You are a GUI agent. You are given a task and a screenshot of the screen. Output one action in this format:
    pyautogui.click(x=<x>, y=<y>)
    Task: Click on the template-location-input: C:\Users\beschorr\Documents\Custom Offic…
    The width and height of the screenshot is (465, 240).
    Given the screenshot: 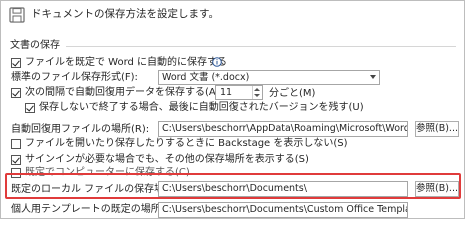 What is the action you would take?
    pyautogui.click(x=283, y=210)
    